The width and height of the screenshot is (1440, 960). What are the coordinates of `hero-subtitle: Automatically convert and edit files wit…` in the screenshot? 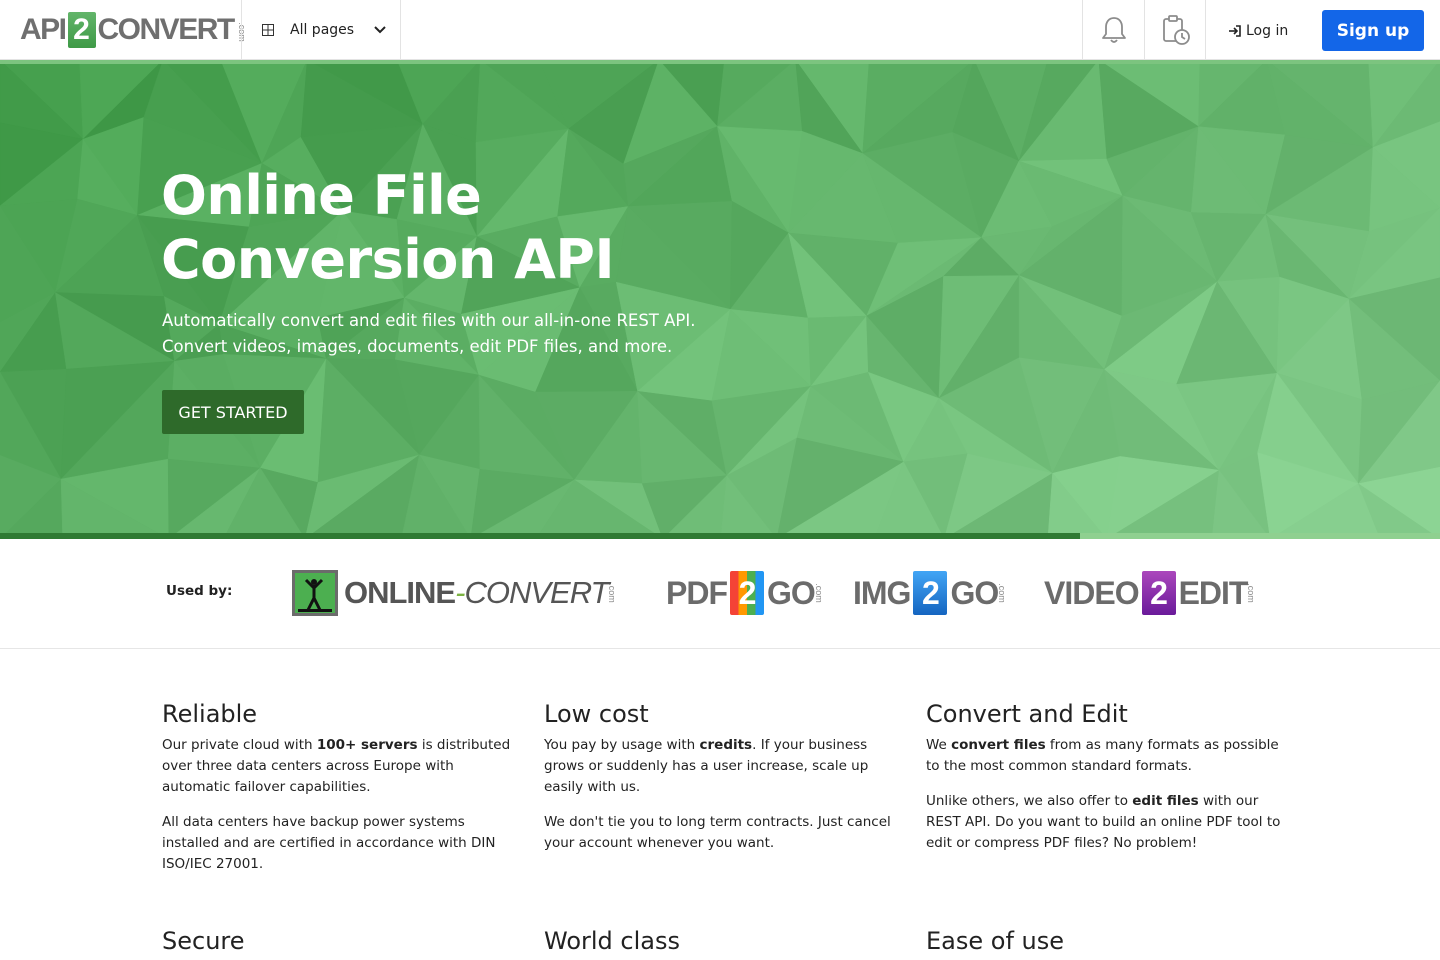 It's located at (472, 334).